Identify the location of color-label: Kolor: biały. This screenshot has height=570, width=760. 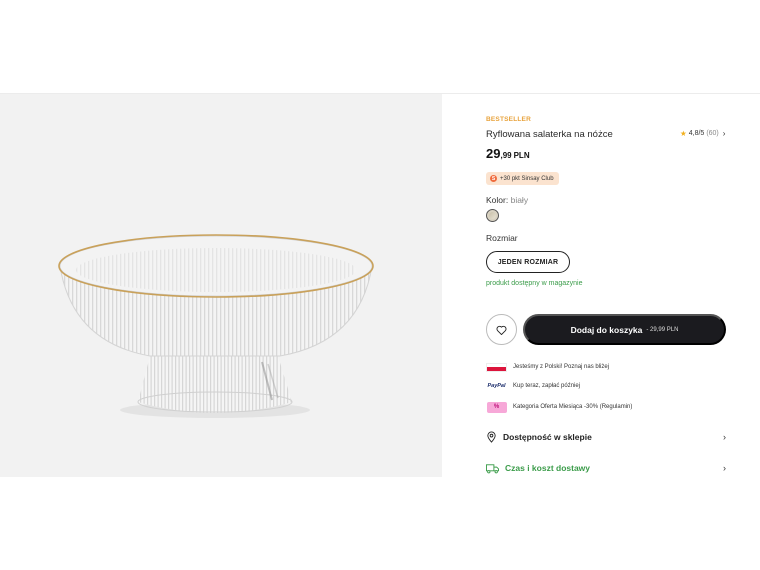
(507, 200).